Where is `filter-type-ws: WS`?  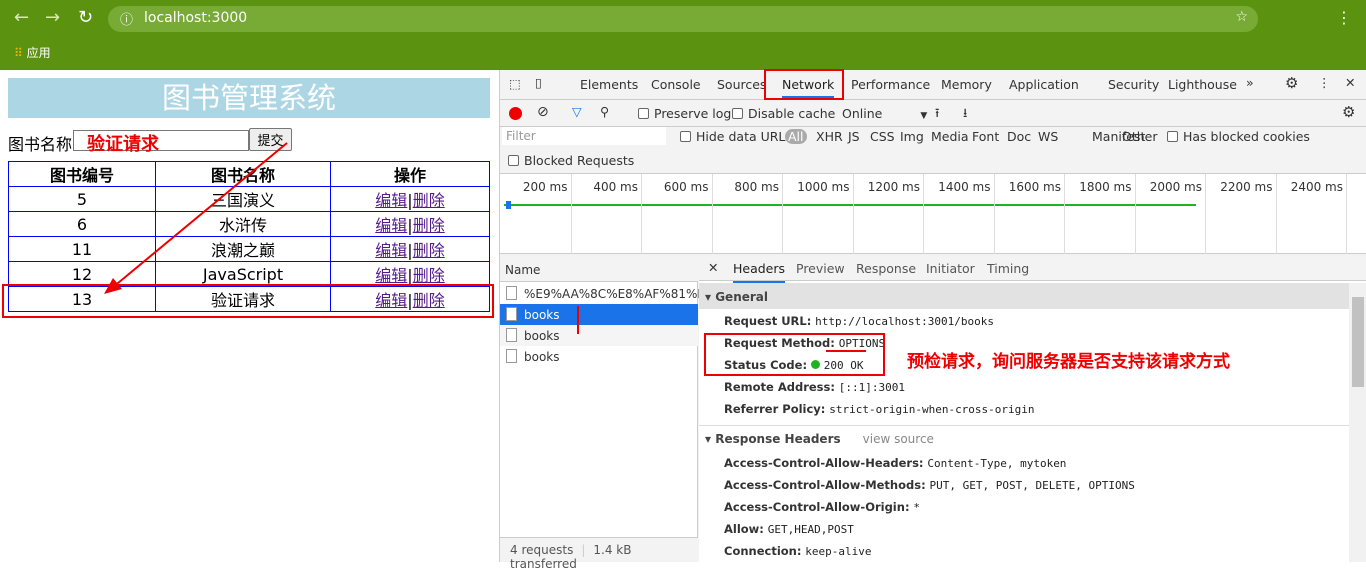
filter-type-ws: WS is located at coordinates (1048, 136).